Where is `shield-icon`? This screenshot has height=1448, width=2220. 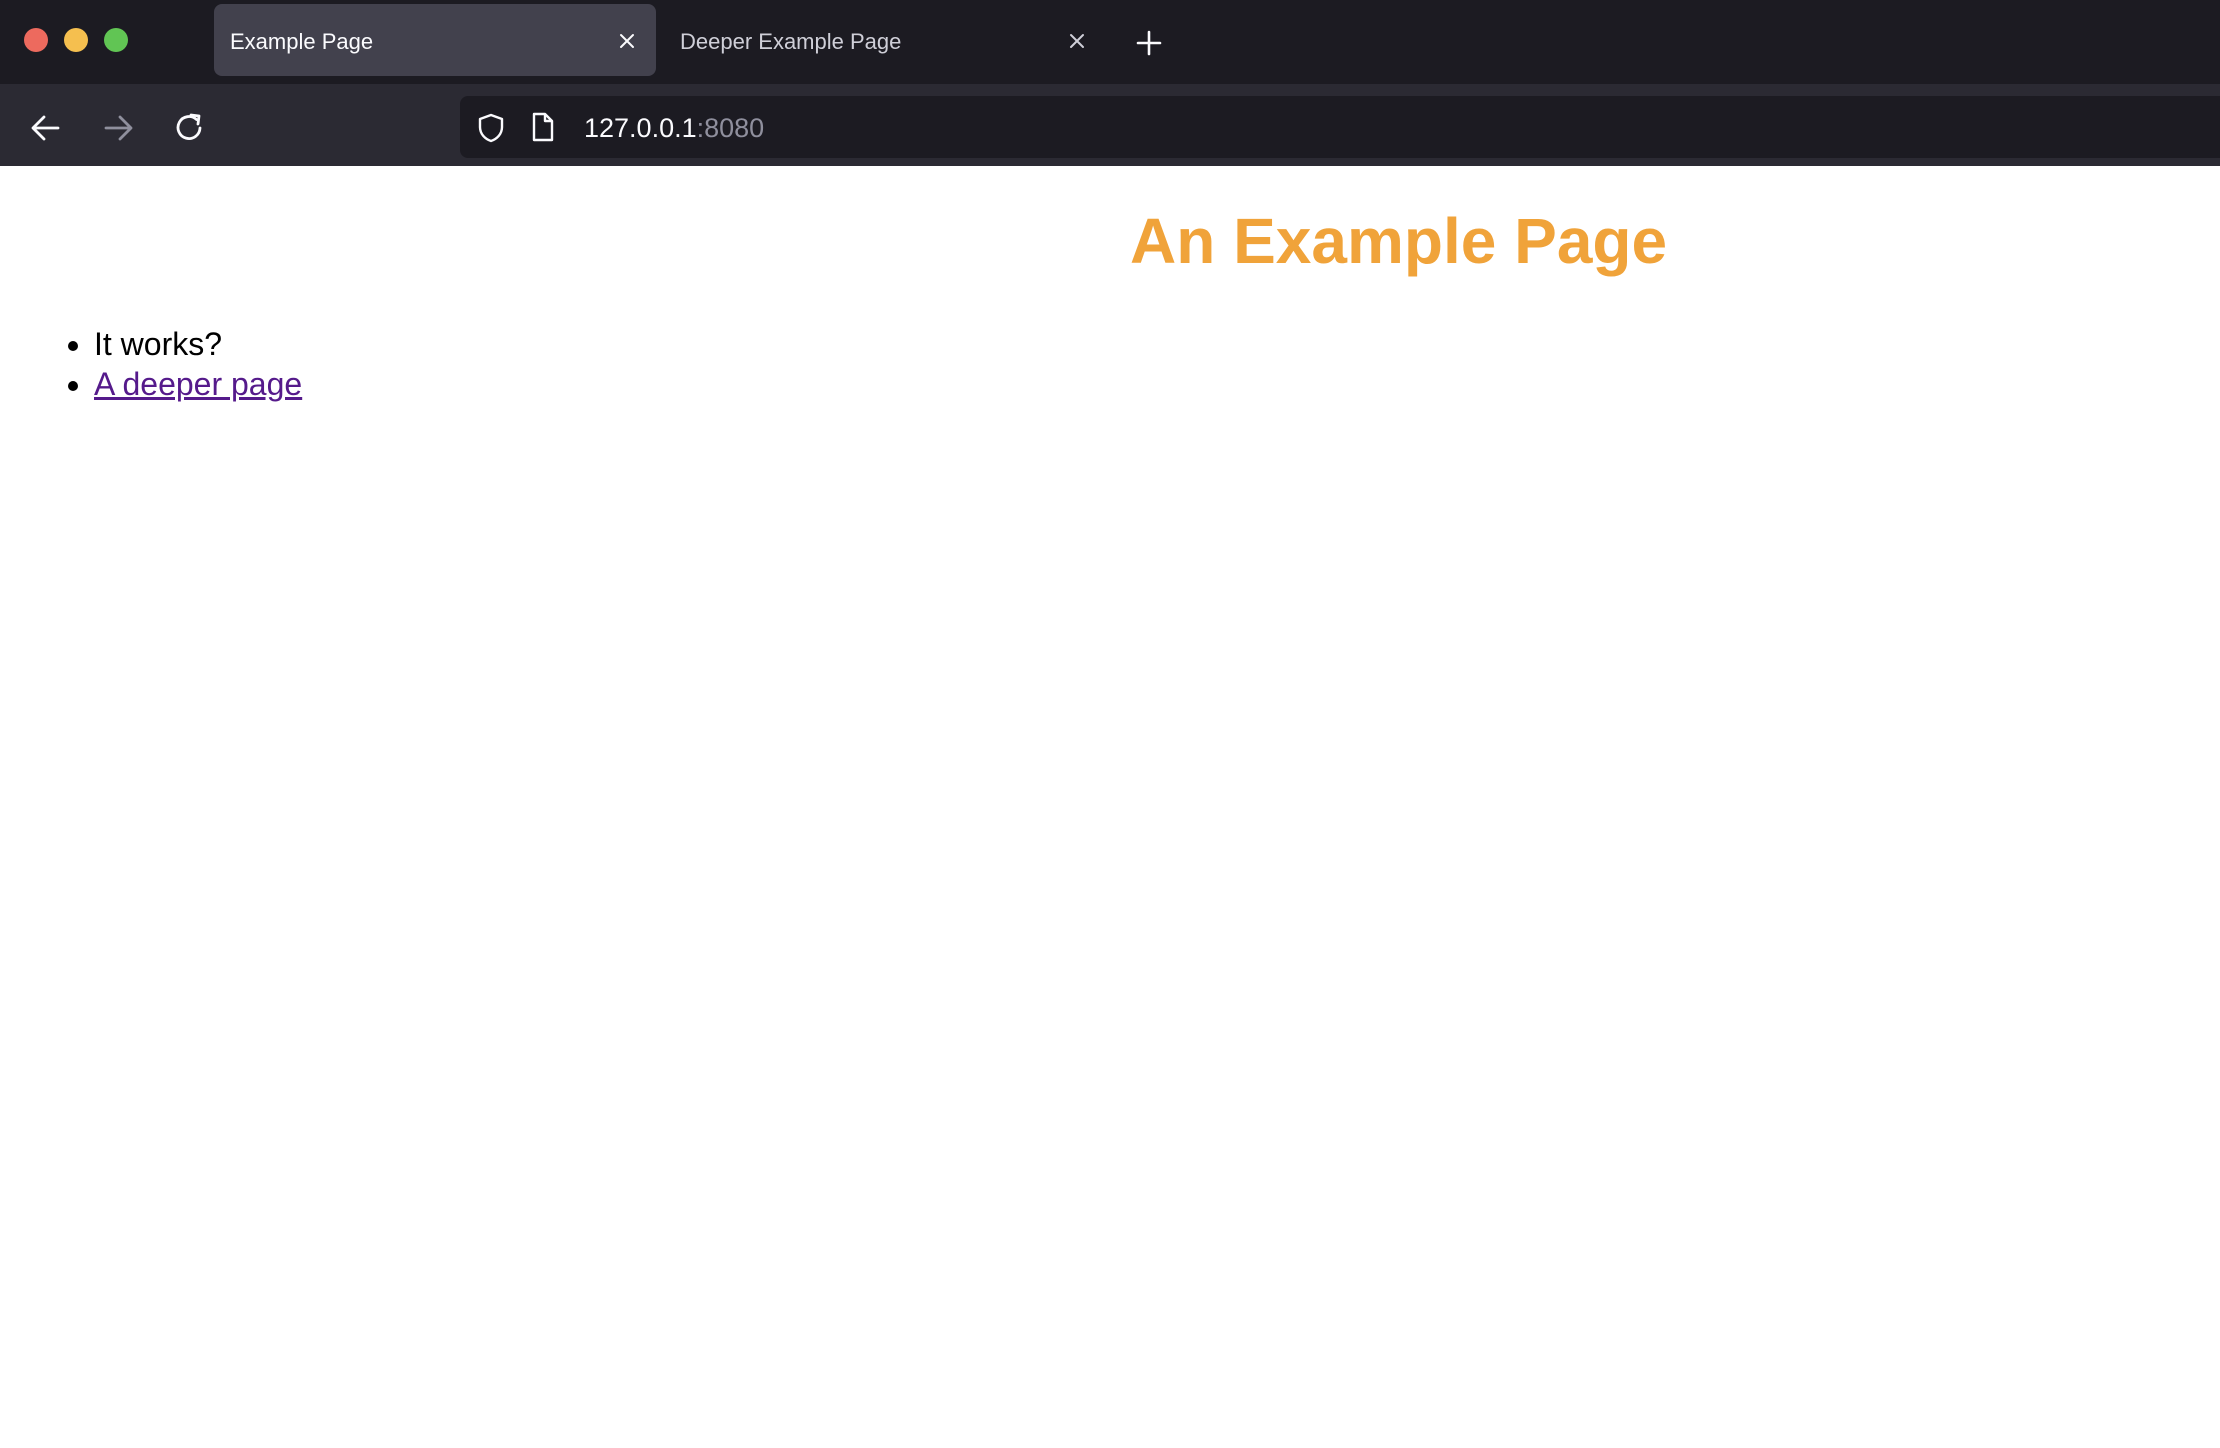 shield-icon is located at coordinates (491, 128).